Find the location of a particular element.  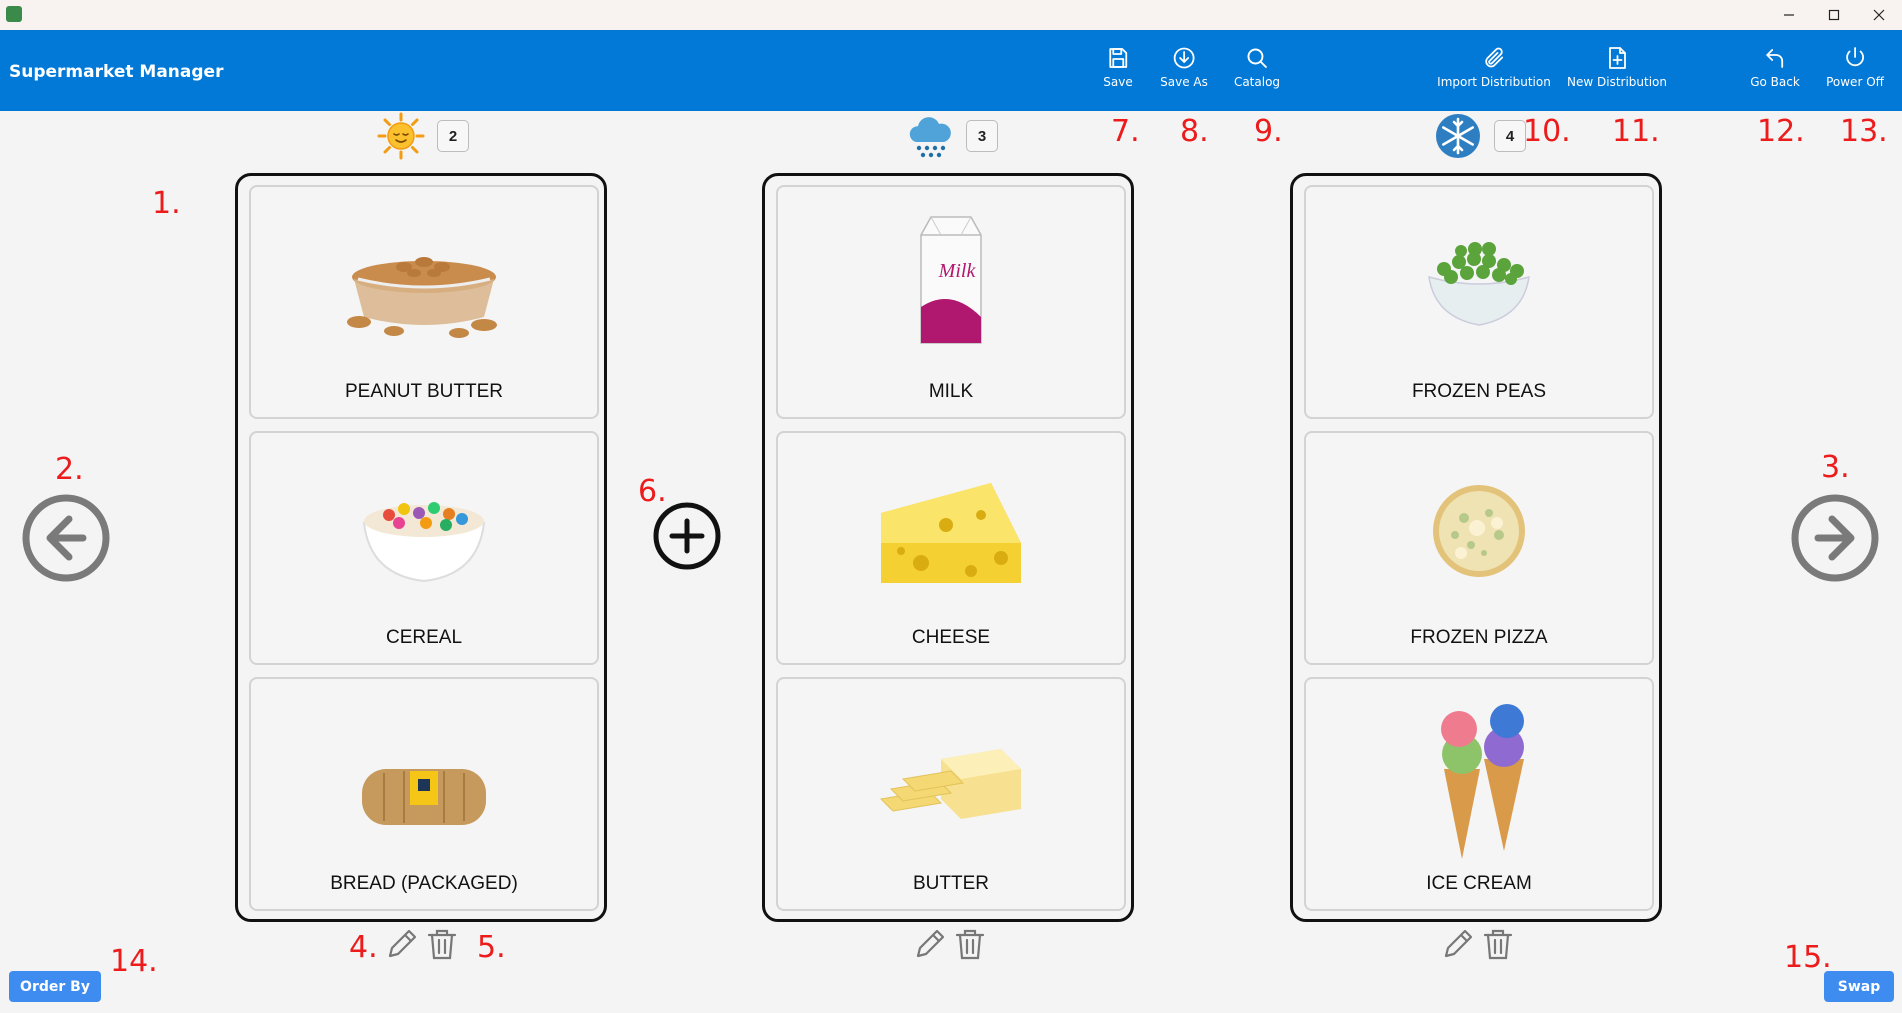

annotation-number: 10. is located at coordinates (1547, 131).